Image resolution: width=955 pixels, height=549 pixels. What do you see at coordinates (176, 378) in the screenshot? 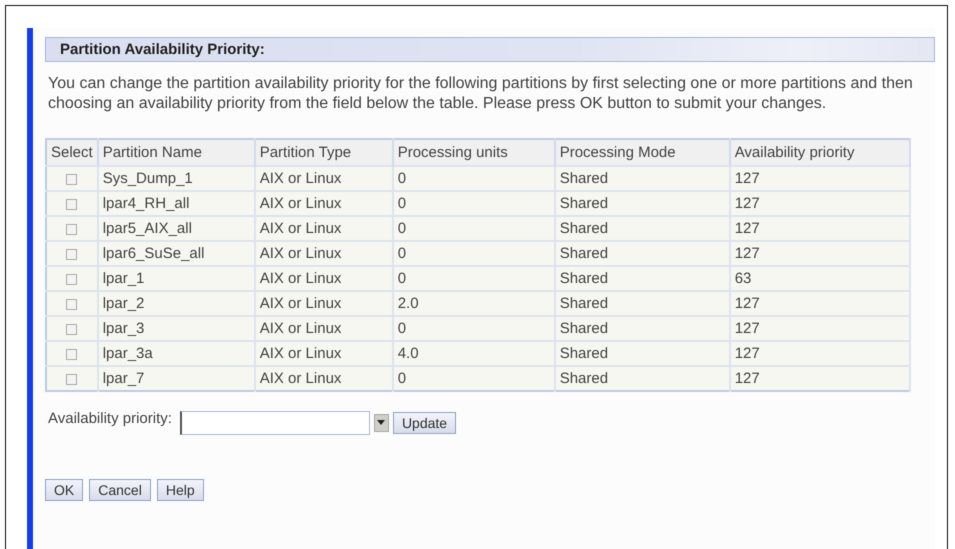
I see `table-cell: lpar_7` at bounding box center [176, 378].